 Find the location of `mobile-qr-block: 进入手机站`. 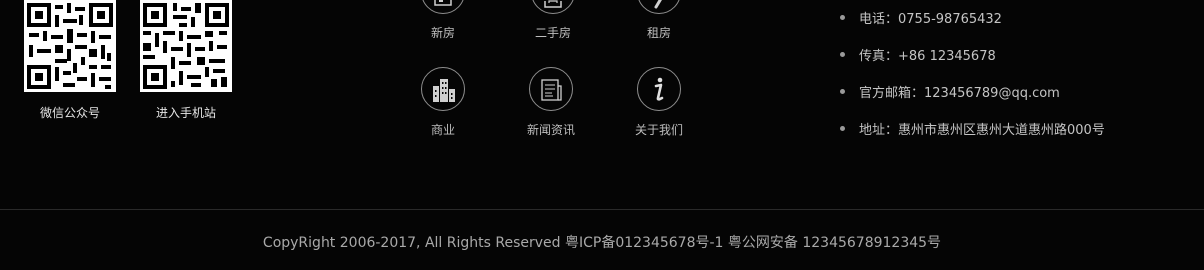

mobile-qr-block: 进入手机站 is located at coordinates (186, 60).